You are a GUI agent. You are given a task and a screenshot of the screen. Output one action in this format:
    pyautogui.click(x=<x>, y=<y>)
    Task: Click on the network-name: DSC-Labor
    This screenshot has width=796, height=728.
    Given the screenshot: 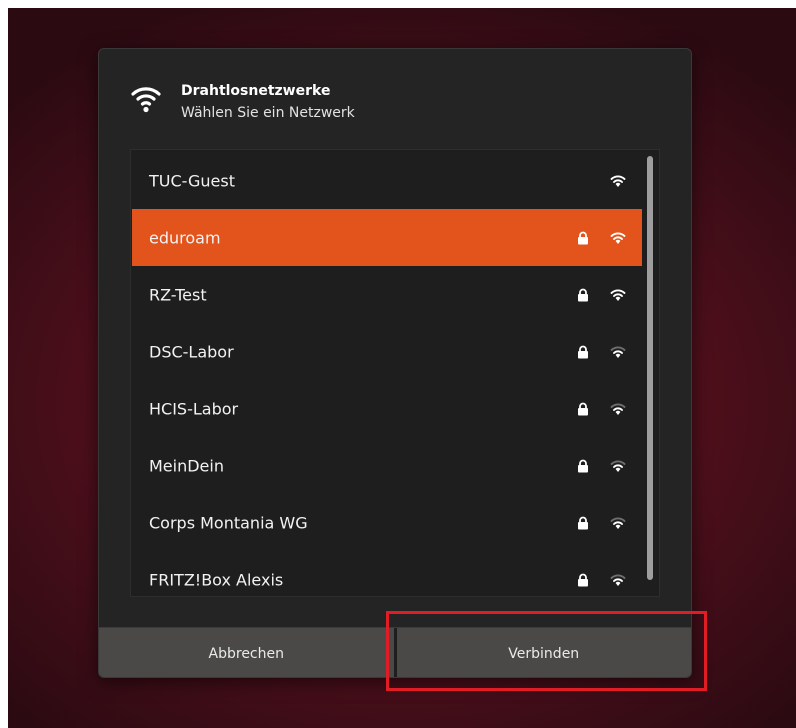 What is the action you would take?
    pyautogui.click(x=191, y=351)
    